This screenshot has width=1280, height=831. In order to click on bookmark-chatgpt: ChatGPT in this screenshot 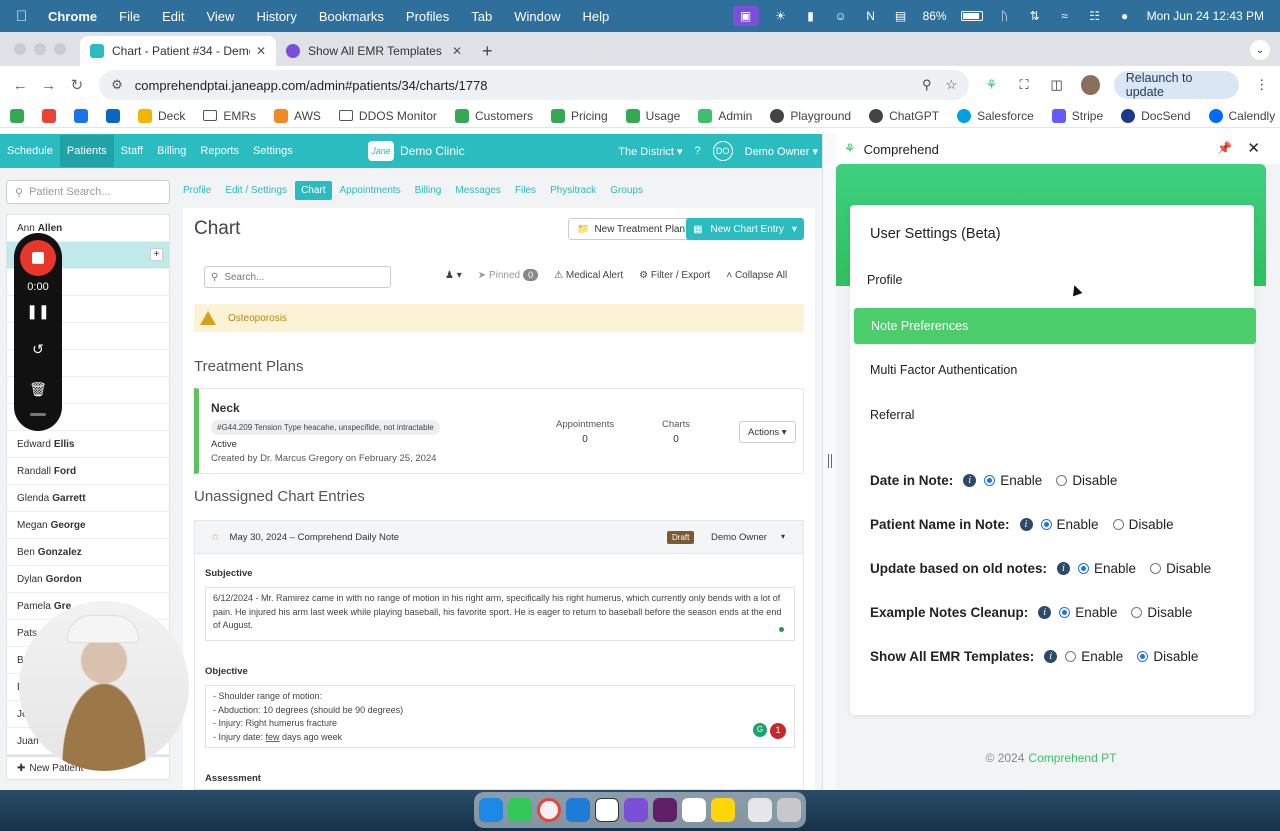, I will do `click(904, 115)`.